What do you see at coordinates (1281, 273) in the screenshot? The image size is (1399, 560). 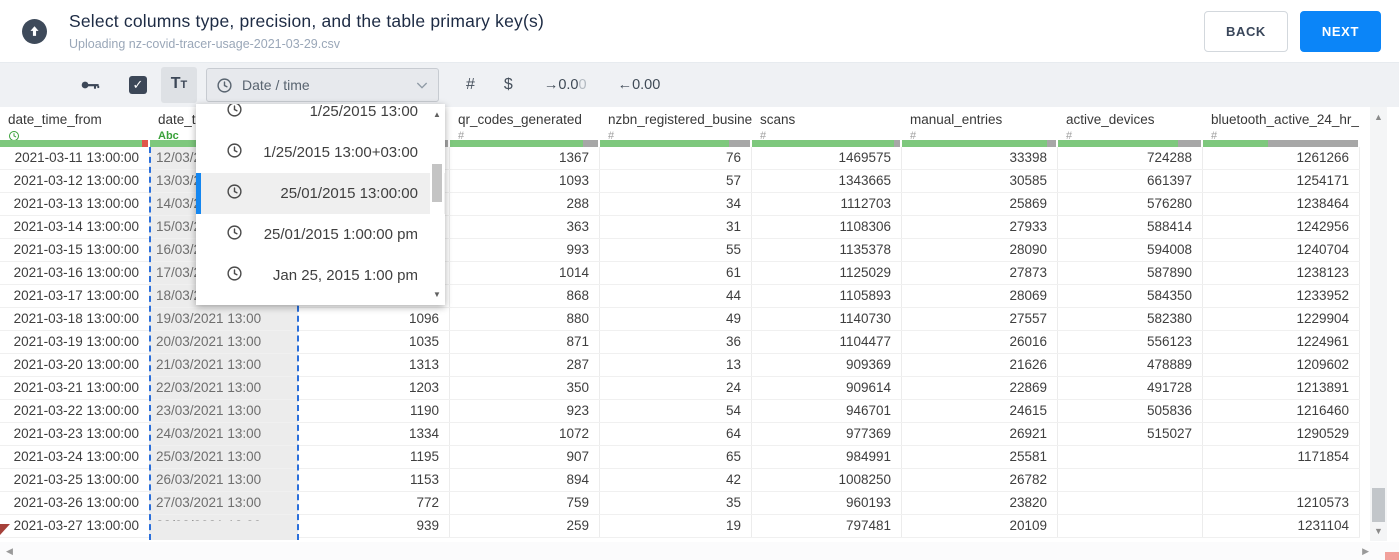 I see `table-cell: 1238123` at bounding box center [1281, 273].